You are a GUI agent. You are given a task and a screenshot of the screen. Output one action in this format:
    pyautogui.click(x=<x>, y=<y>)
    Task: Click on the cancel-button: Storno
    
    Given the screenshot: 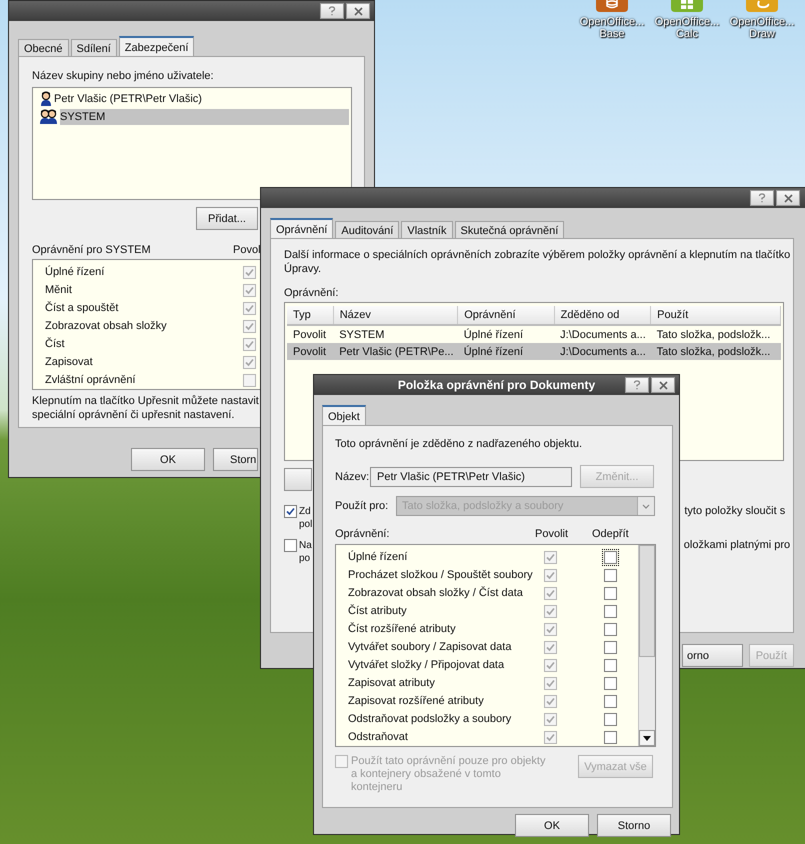 What is the action you would take?
    pyautogui.click(x=634, y=825)
    